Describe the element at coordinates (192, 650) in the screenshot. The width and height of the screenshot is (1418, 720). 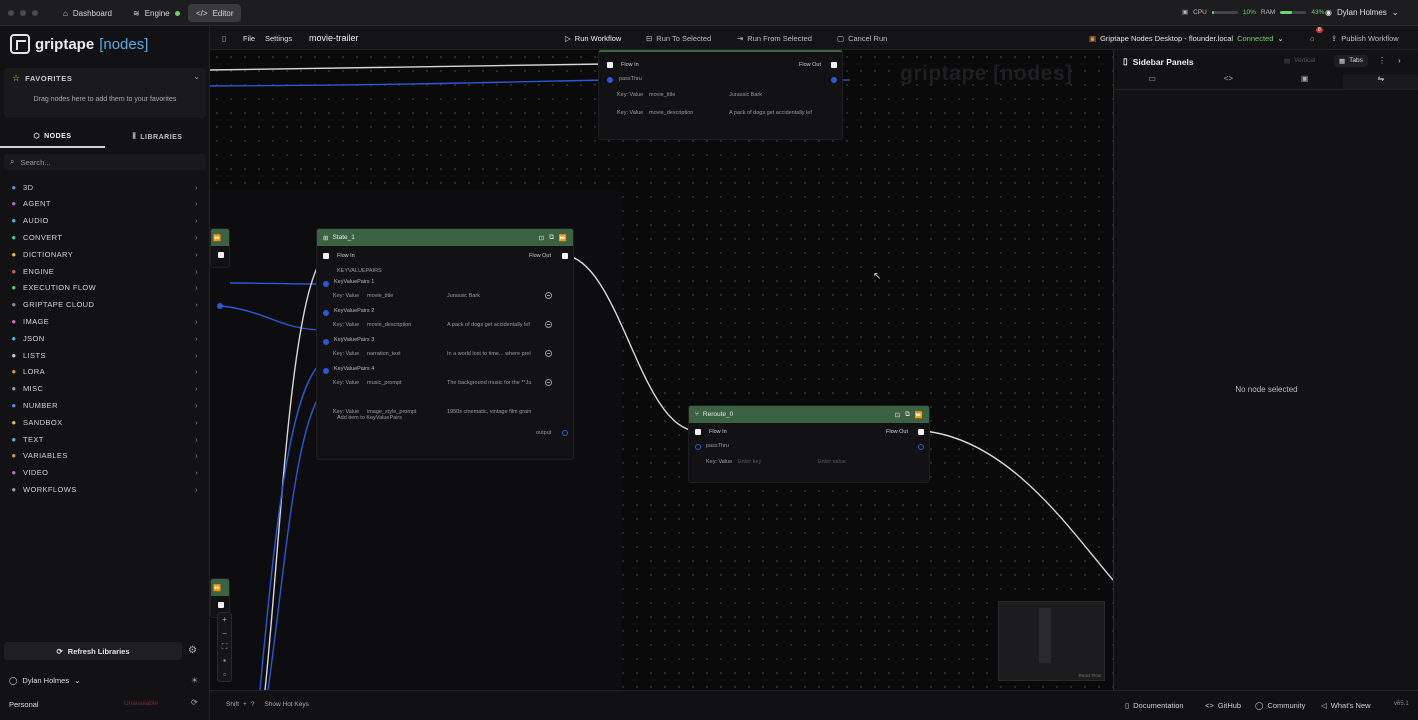
I see `gear-icon: ⚙` at that location.